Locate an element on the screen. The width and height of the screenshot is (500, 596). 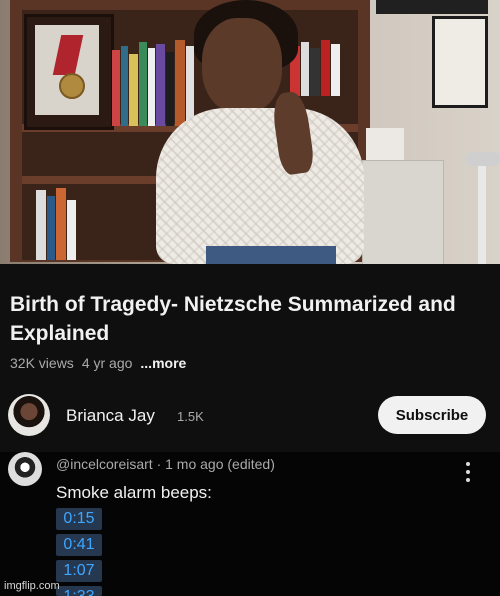
medal-plaque is located at coordinates (69, 72).